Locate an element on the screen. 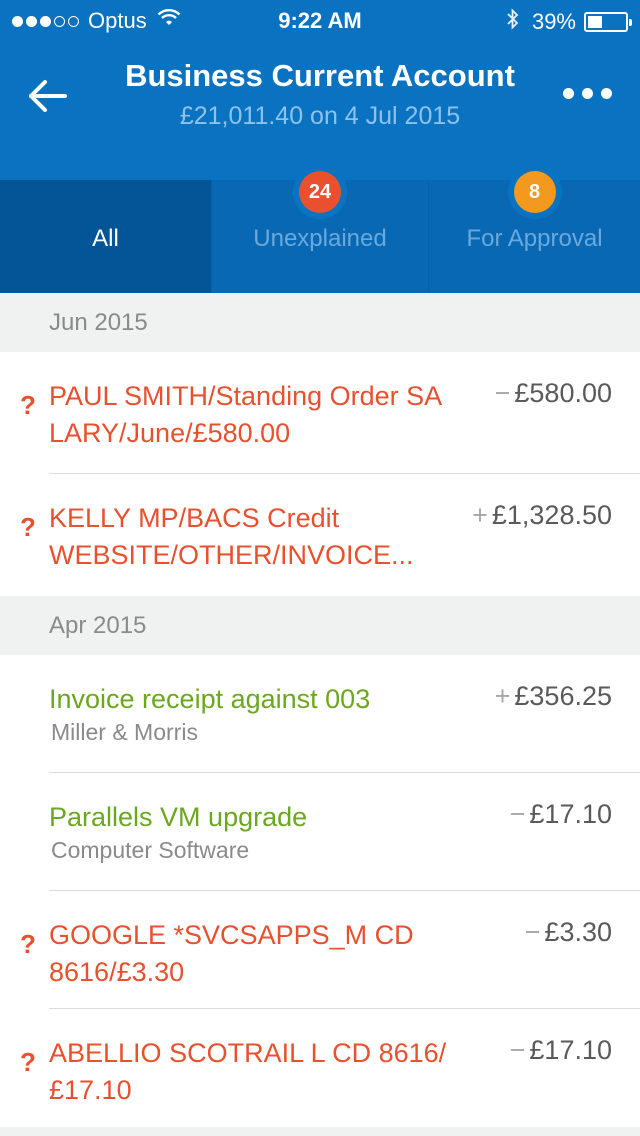 This screenshot has height=1136, width=640. transaction-amount: + £1,328.50 is located at coordinates (542, 515).